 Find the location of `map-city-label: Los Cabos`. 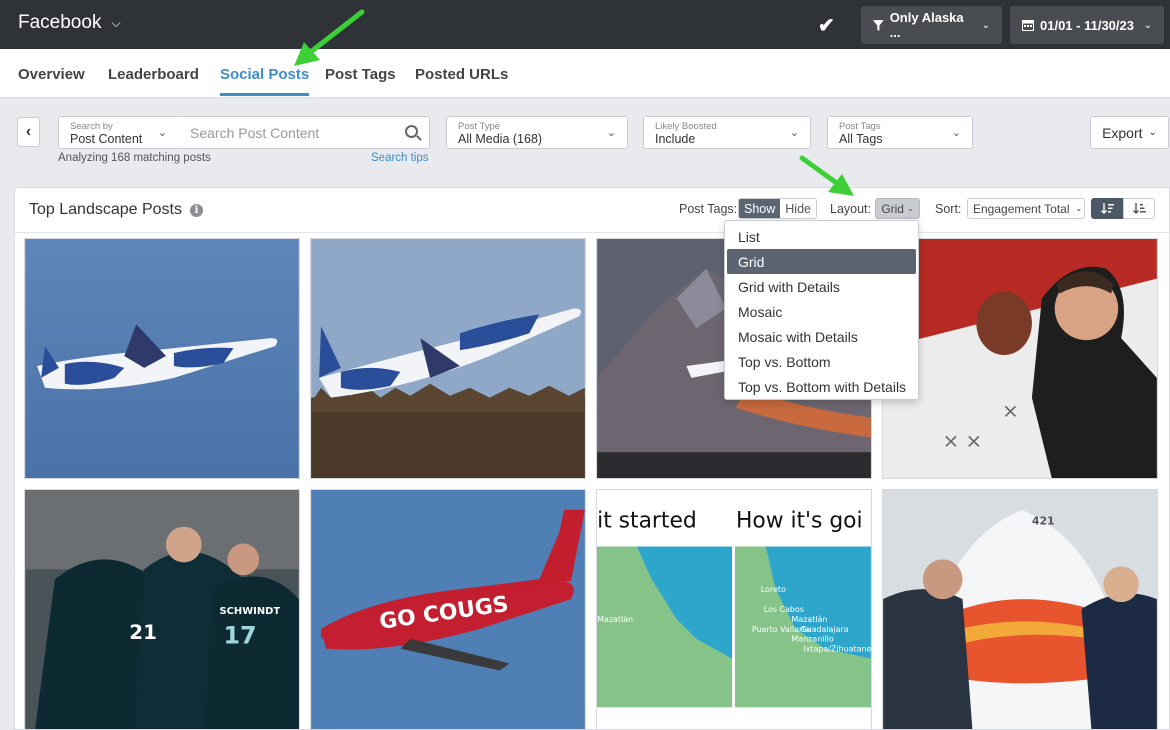

map-city-label: Los Cabos is located at coordinates (784, 609).